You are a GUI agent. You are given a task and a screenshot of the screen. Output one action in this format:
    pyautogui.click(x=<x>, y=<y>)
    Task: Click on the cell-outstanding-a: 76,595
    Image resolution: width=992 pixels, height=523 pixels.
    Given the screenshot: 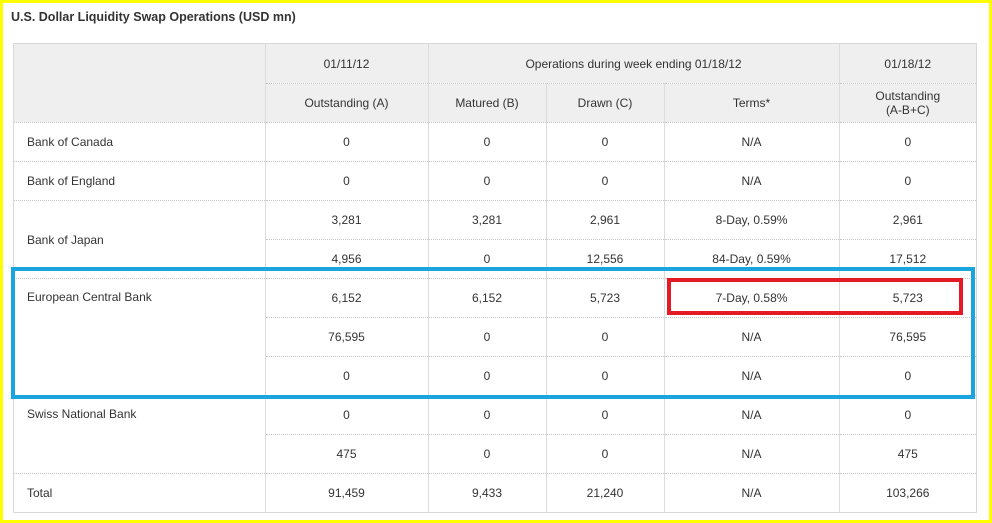 What is the action you would take?
    pyautogui.click(x=346, y=337)
    